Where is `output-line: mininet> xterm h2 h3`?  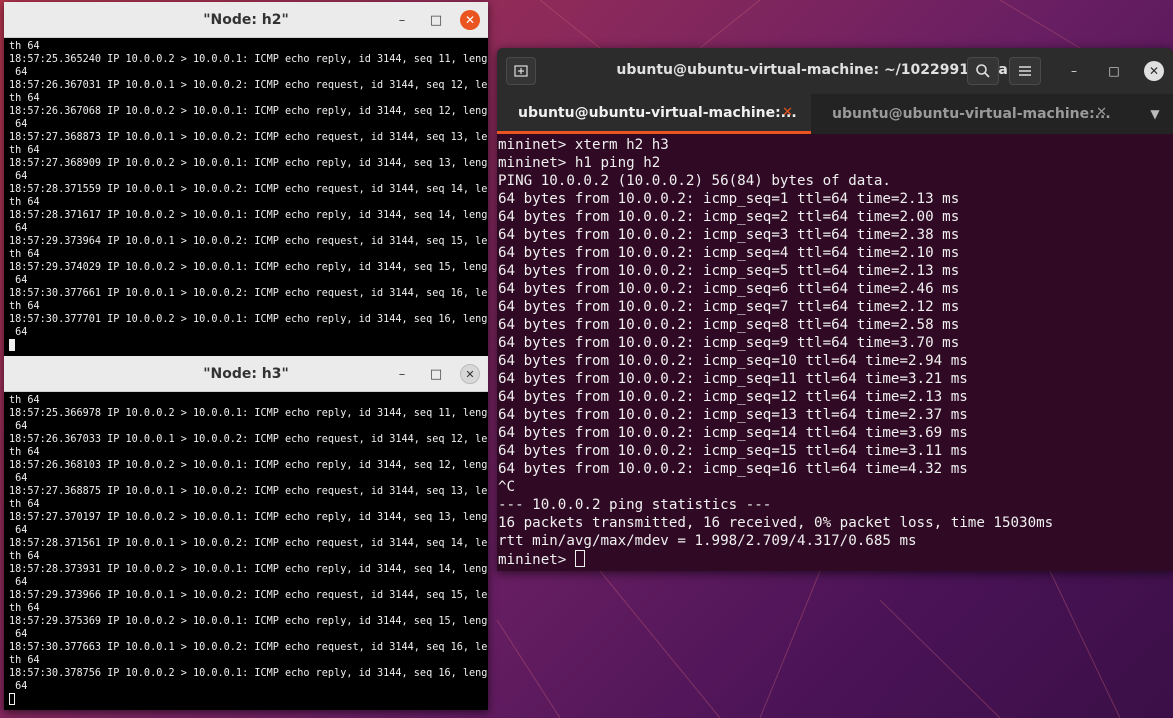
output-line: mininet> xterm h2 h3 is located at coordinates (583, 145).